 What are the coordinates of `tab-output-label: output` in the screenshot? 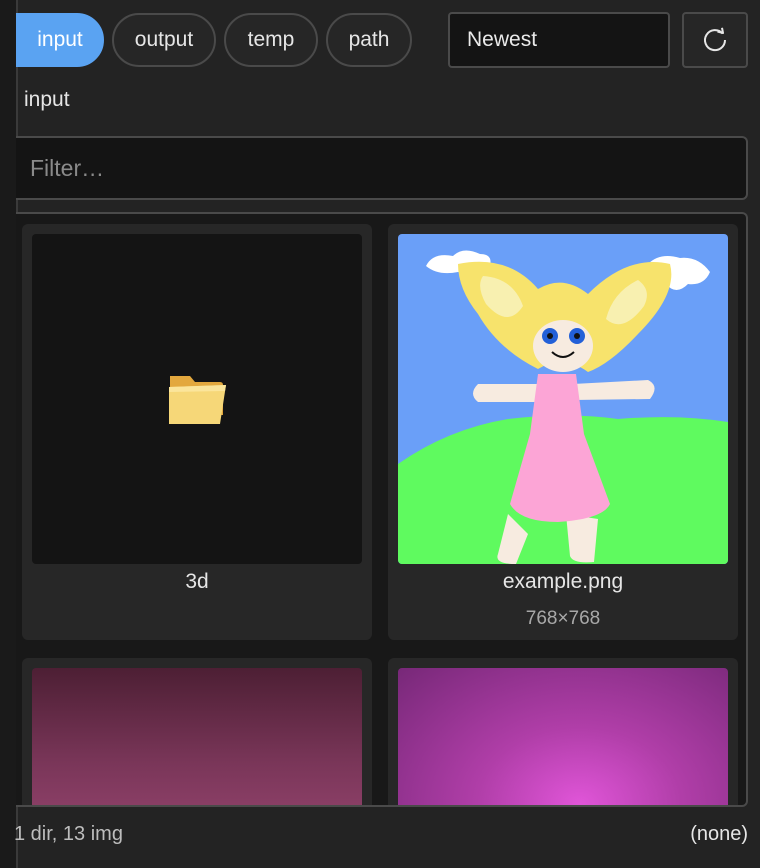 It's located at (164, 39).